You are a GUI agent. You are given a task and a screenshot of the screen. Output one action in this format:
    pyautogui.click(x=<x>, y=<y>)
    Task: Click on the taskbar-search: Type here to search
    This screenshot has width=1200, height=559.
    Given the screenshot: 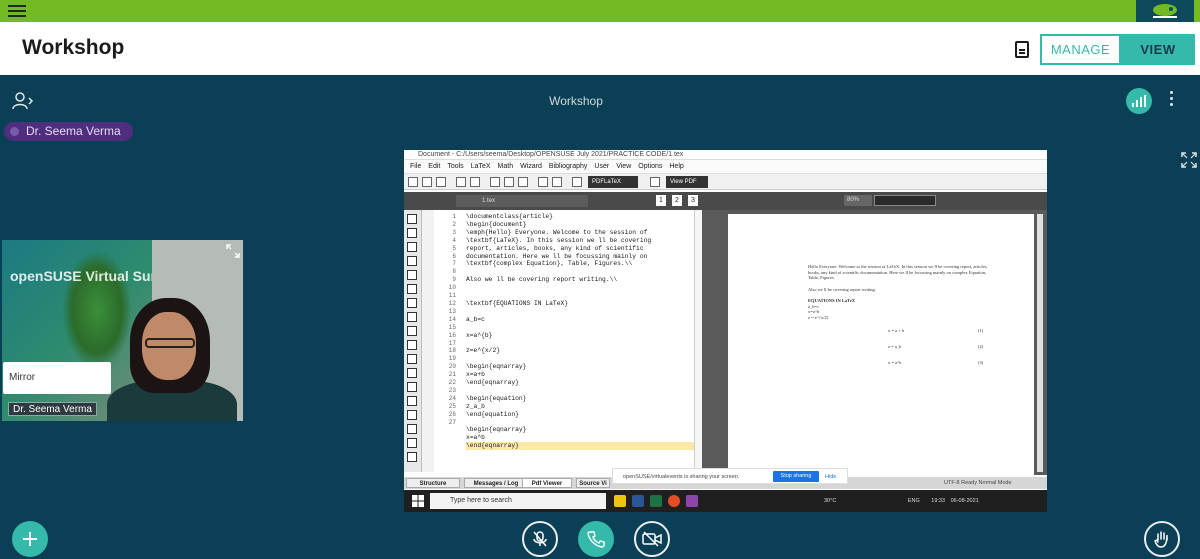 What is the action you would take?
    pyautogui.click(x=518, y=501)
    